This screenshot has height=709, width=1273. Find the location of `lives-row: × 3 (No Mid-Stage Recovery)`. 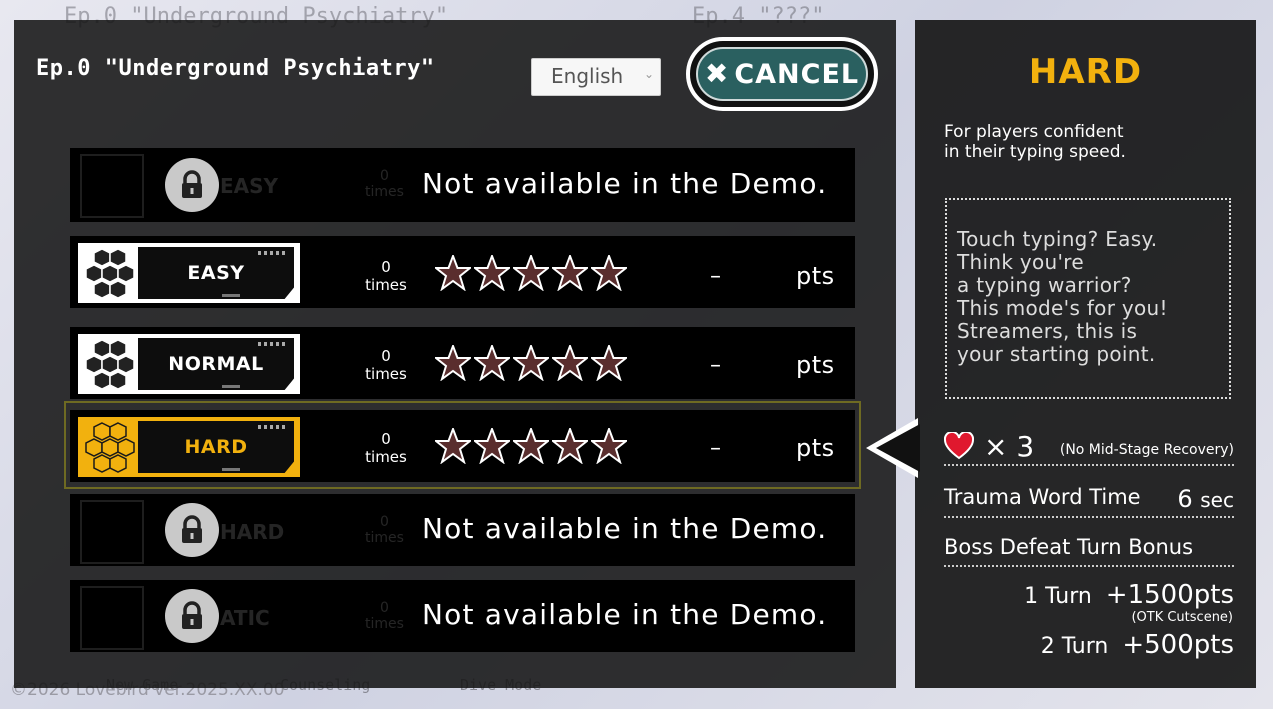

lives-row: × 3 (No Mid-Stage Recovery) is located at coordinates (1089, 448).